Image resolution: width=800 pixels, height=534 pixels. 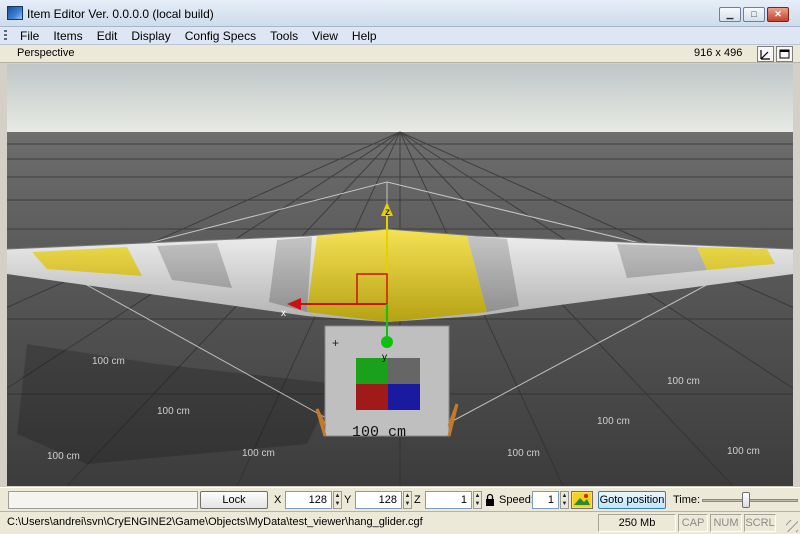 I want to click on x-input: 128, so click(x=308, y=500).